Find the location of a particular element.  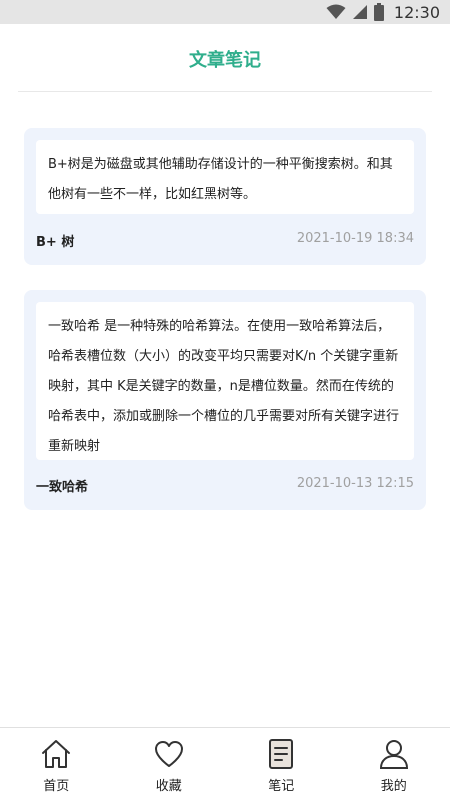

page-title: 文章笔记 is located at coordinates (225, 60).